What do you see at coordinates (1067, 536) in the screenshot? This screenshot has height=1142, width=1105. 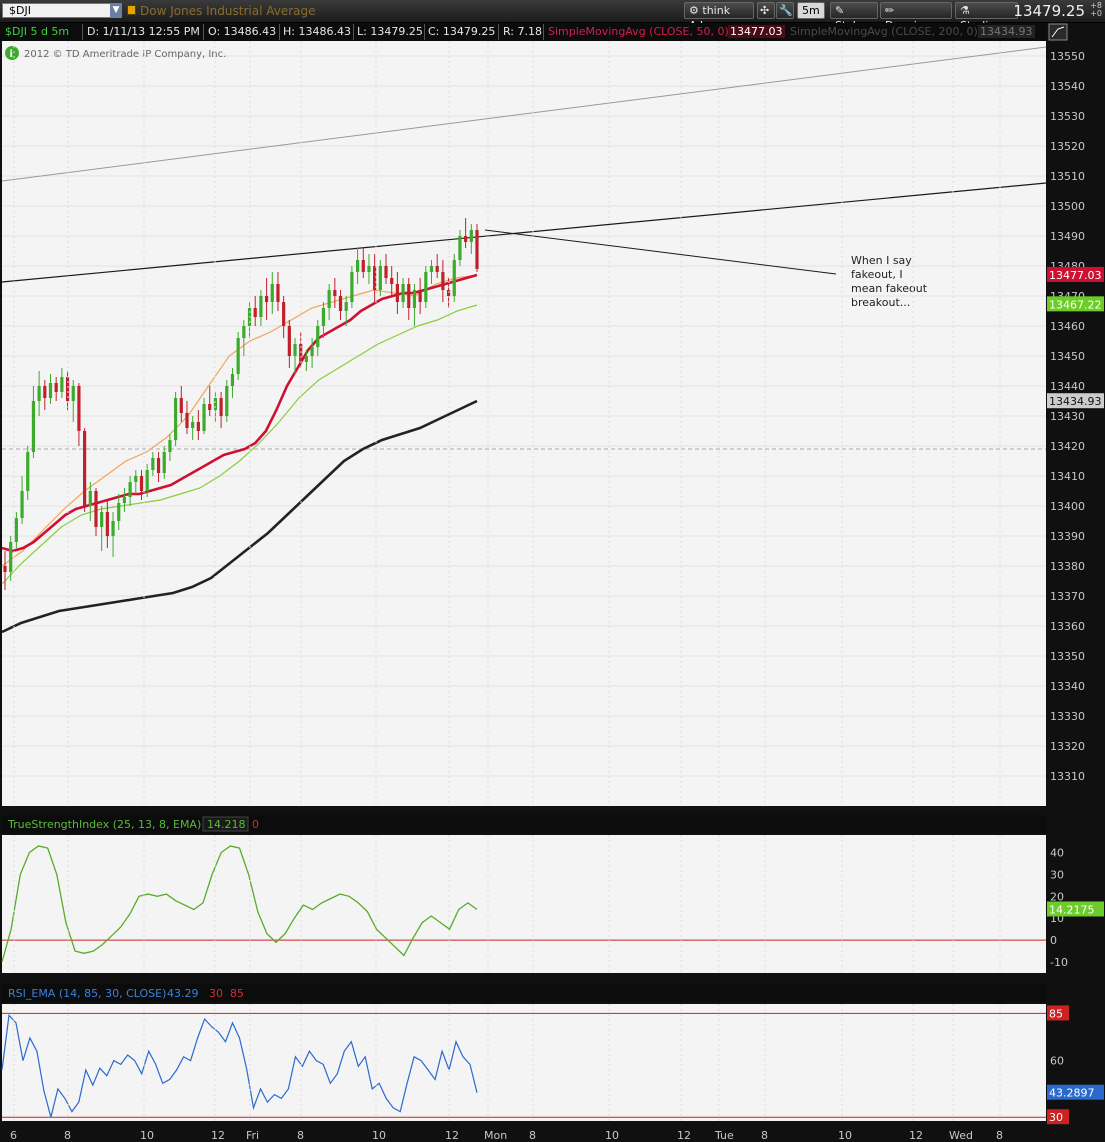 I see `price-tick-label: 13390` at bounding box center [1067, 536].